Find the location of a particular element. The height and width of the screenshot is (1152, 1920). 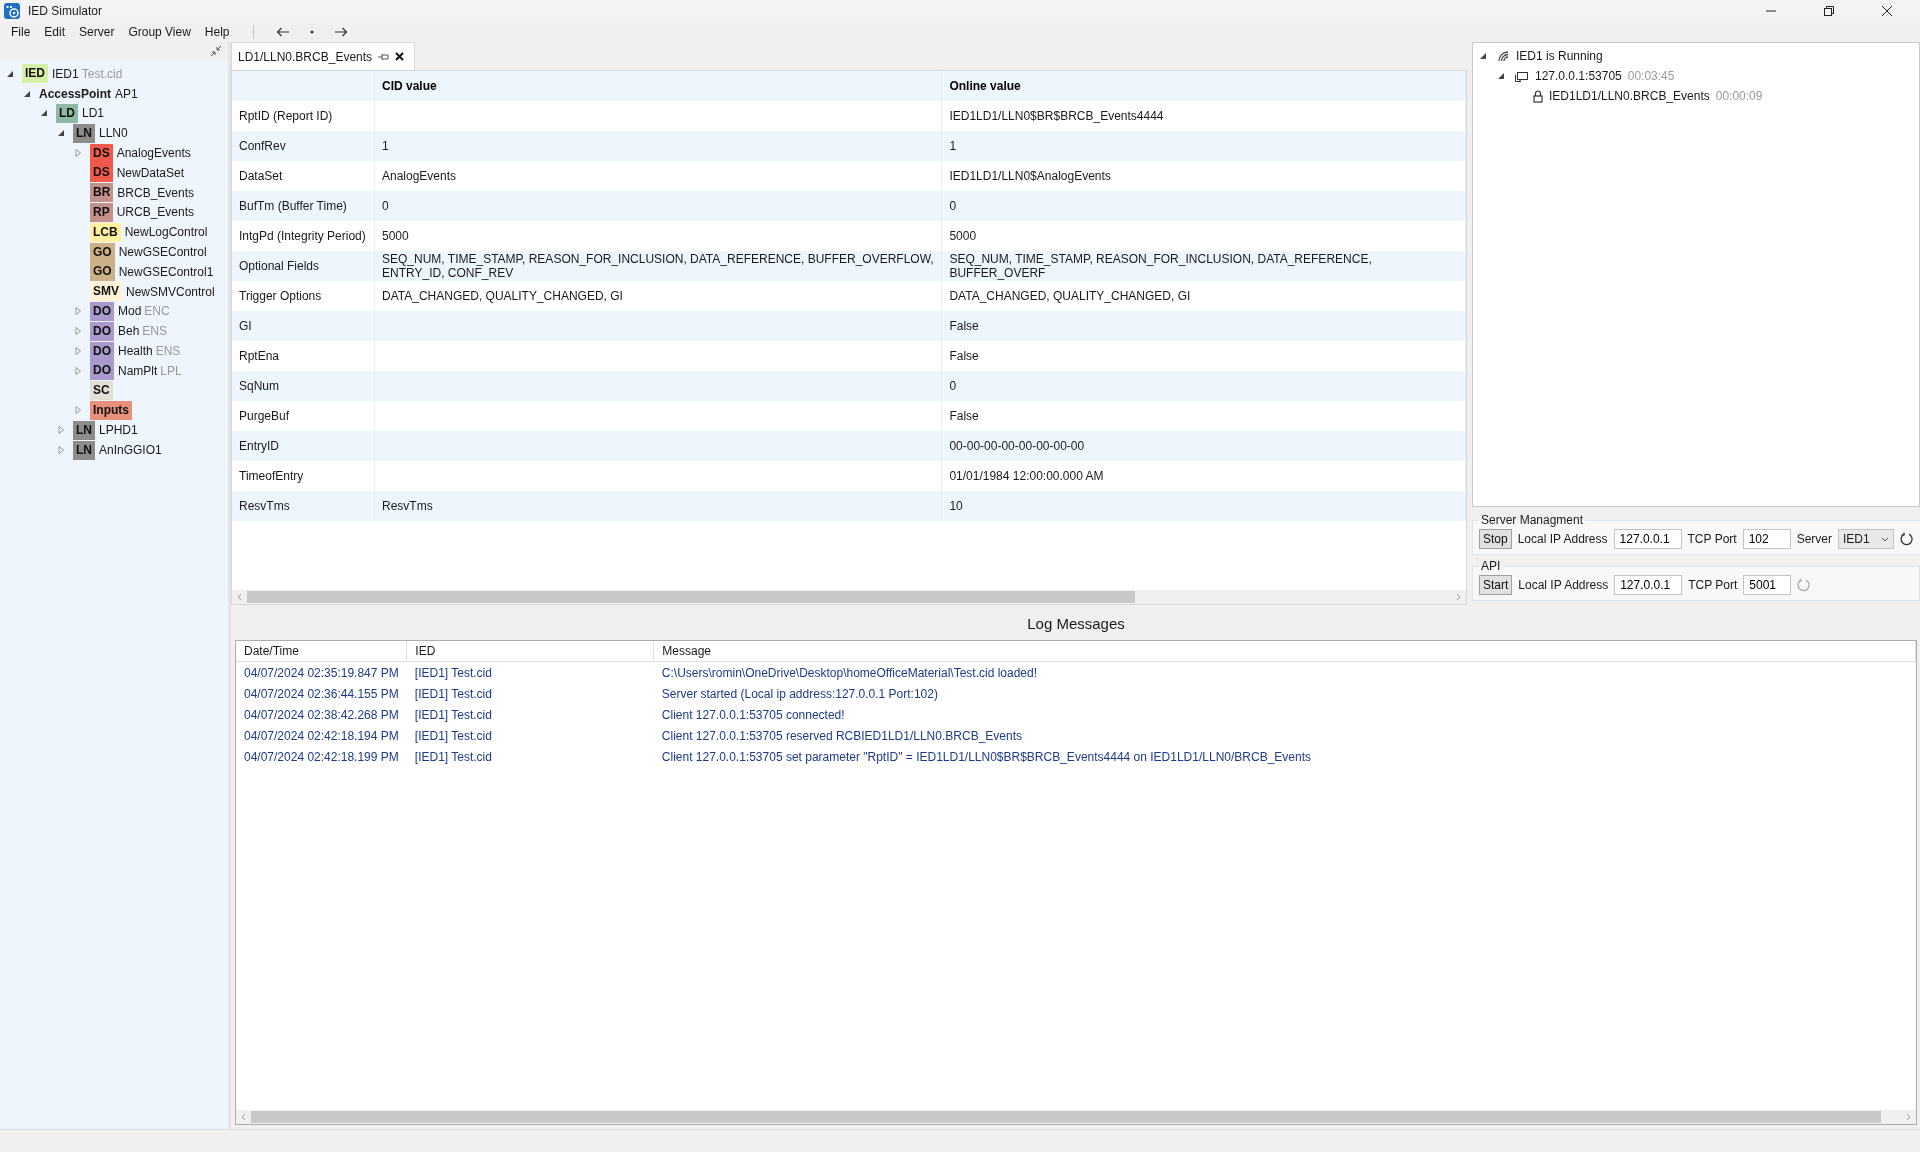

menu-item: Server is located at coordinates (97, 32).